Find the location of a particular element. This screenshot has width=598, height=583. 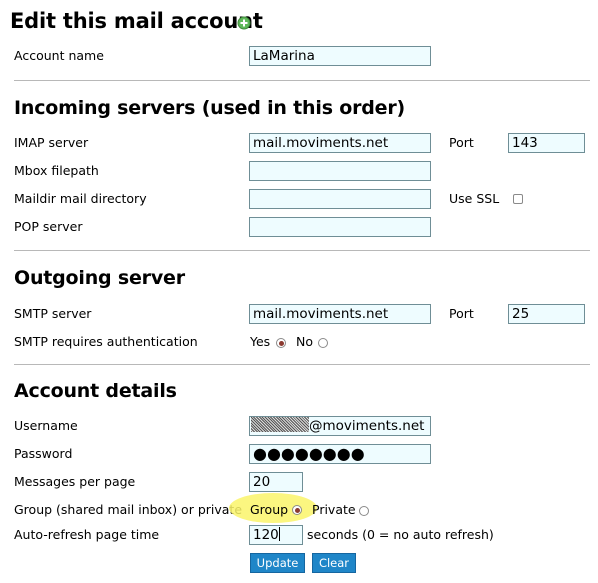

maildir-directory-input is located at coordinates (340, 199).